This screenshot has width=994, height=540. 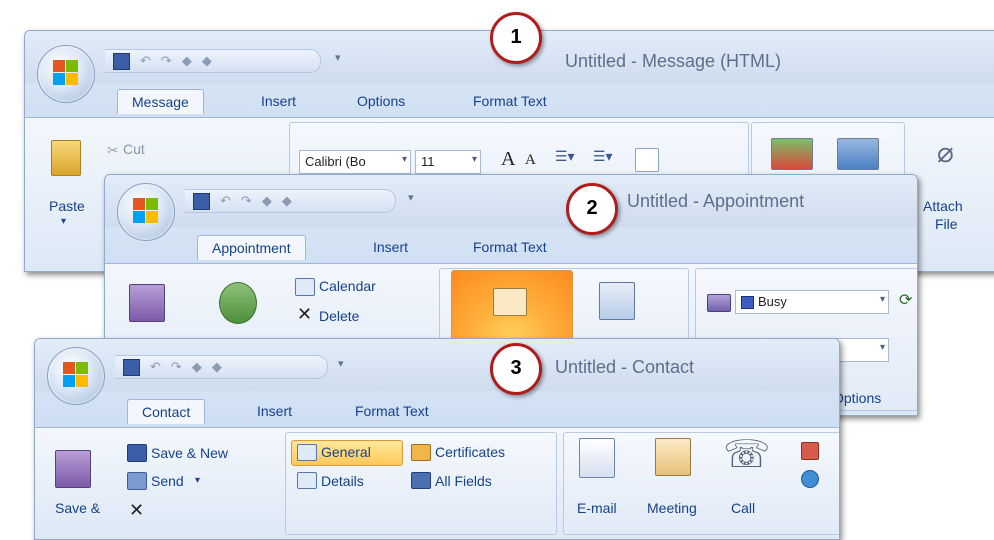 I want to click on calendar-label: Calendar, so click(x=347, y=286).